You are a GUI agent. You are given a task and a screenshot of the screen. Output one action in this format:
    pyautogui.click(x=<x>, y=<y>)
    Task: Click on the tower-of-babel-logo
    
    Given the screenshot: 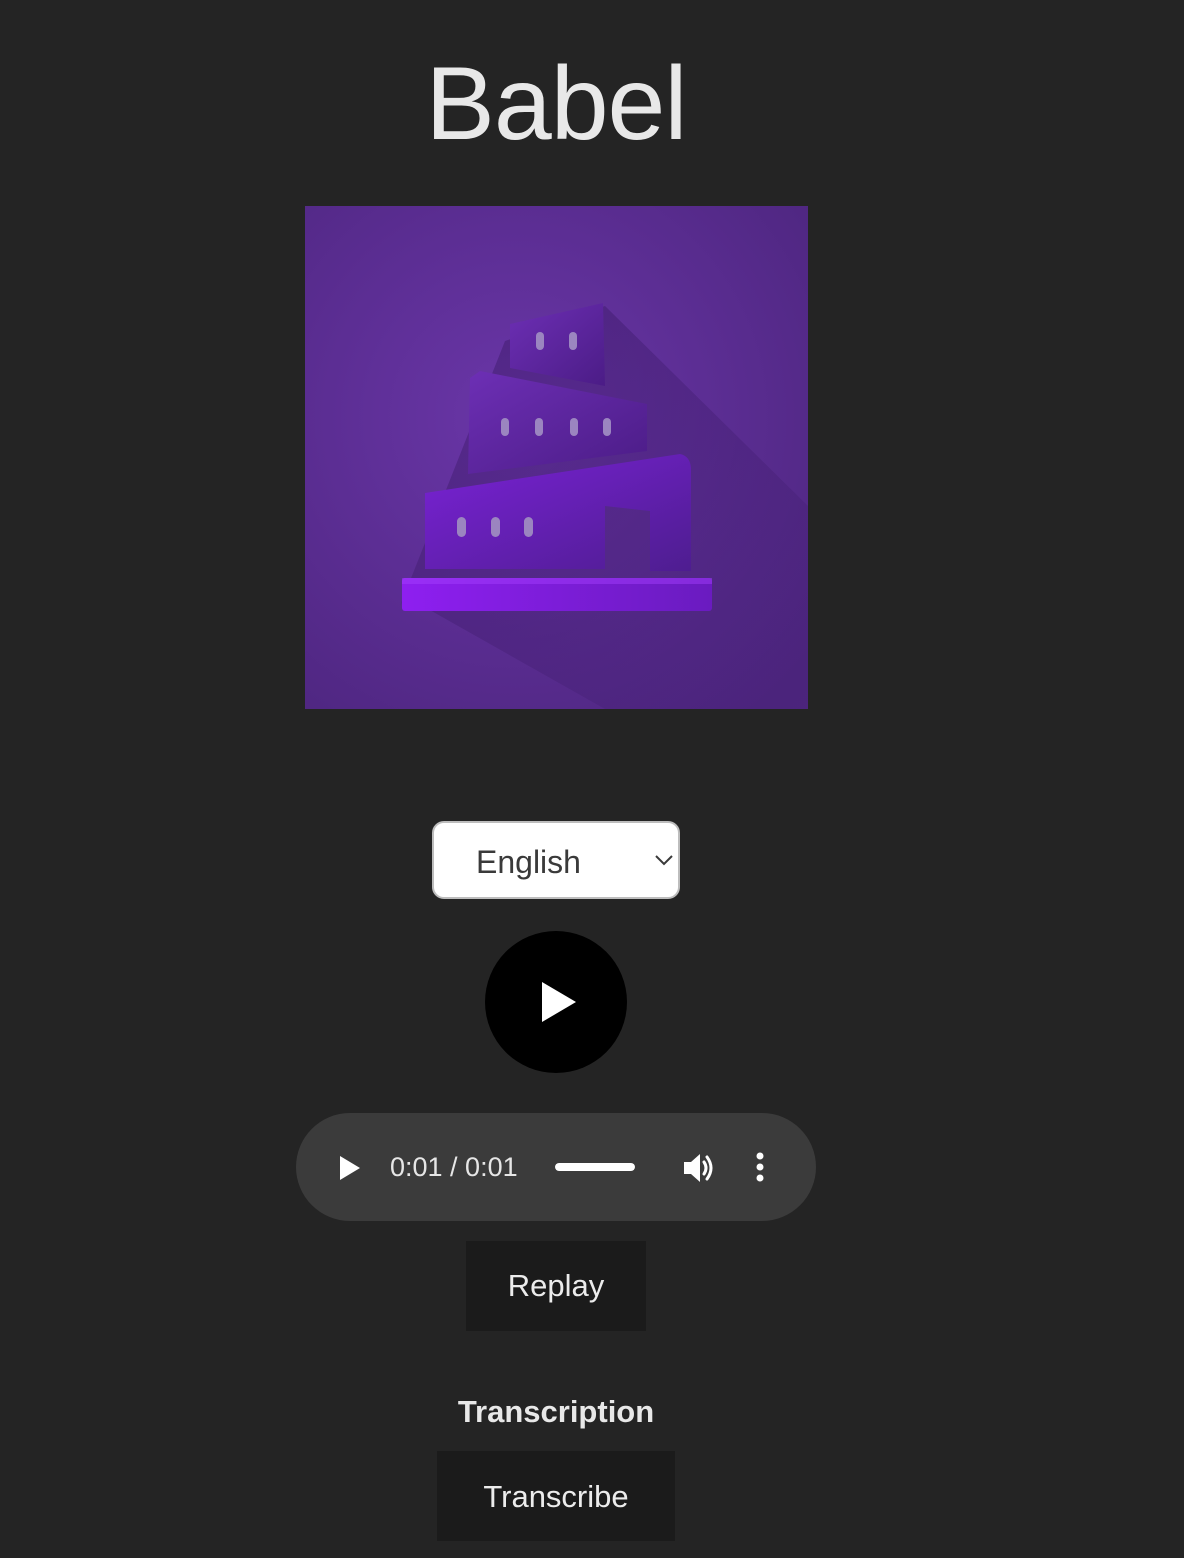 What is the action you would take?
    pyautogui.click(x=556, y=457)
    